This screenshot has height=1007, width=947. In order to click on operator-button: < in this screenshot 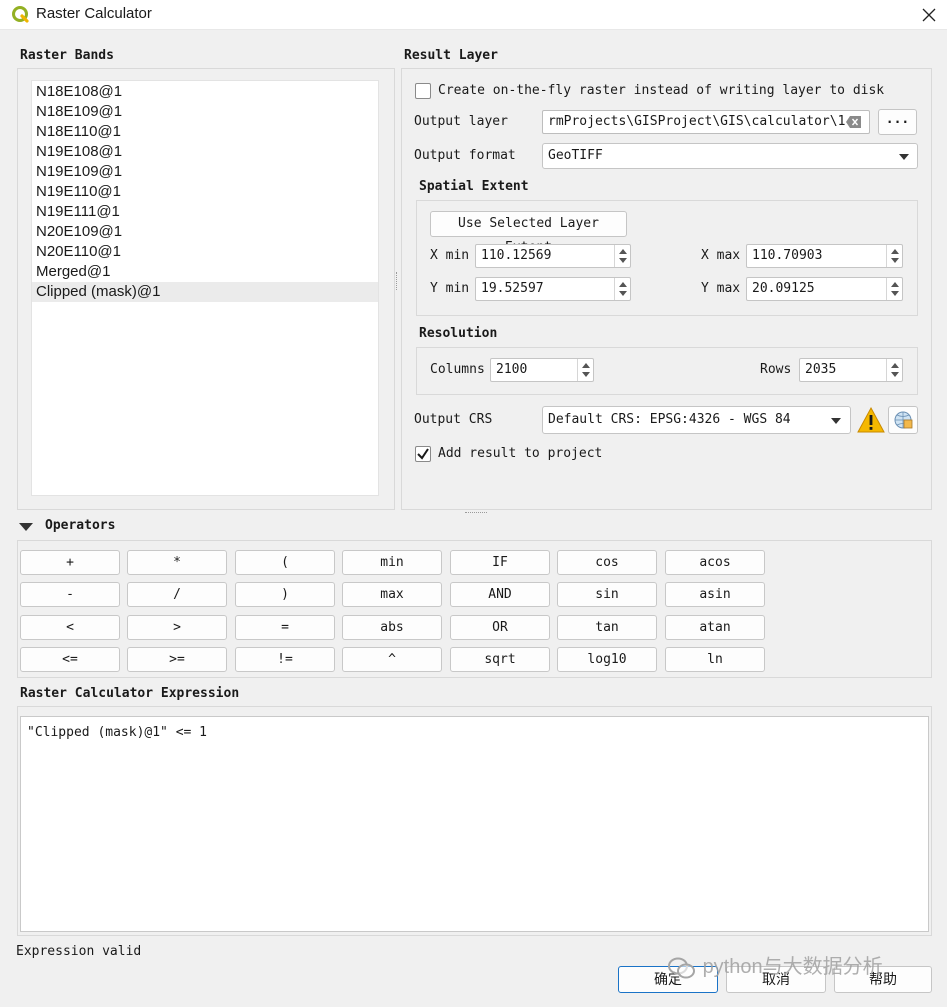, I will do `click(70, 627)`.